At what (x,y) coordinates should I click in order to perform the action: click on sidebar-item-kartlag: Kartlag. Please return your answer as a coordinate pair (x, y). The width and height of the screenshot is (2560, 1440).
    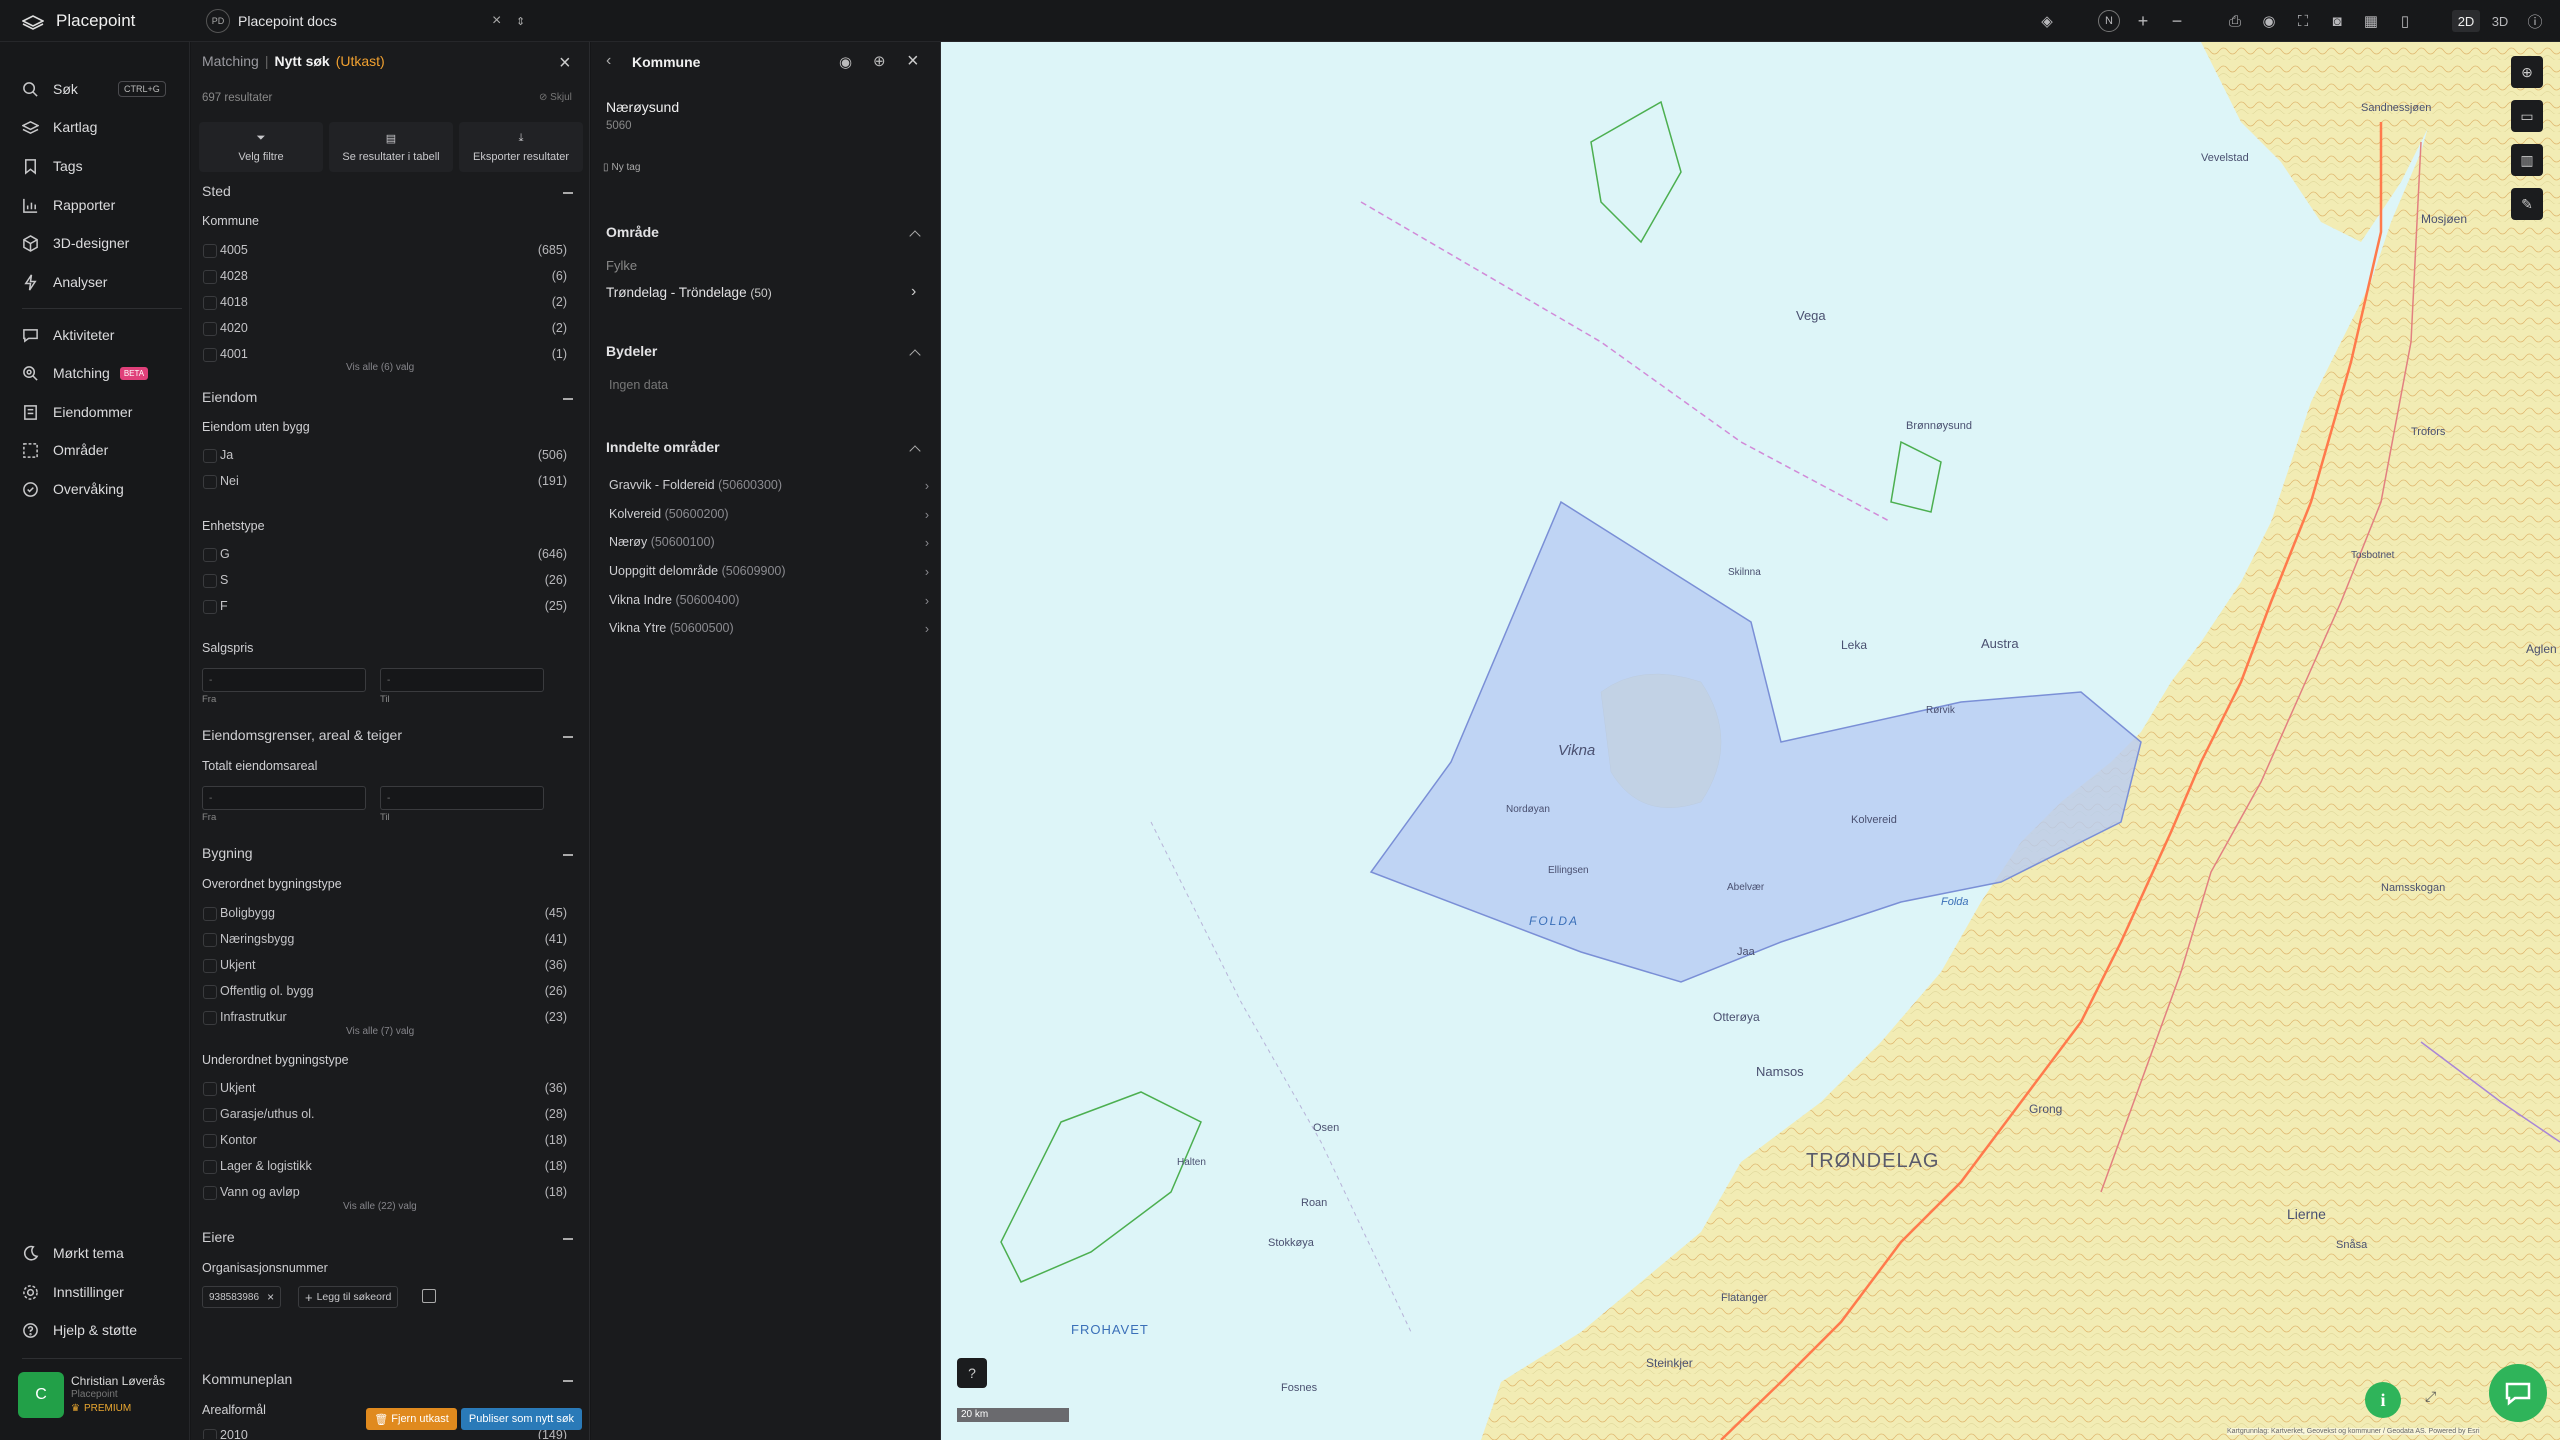
    Looking at the image, I should click on (59, 127).